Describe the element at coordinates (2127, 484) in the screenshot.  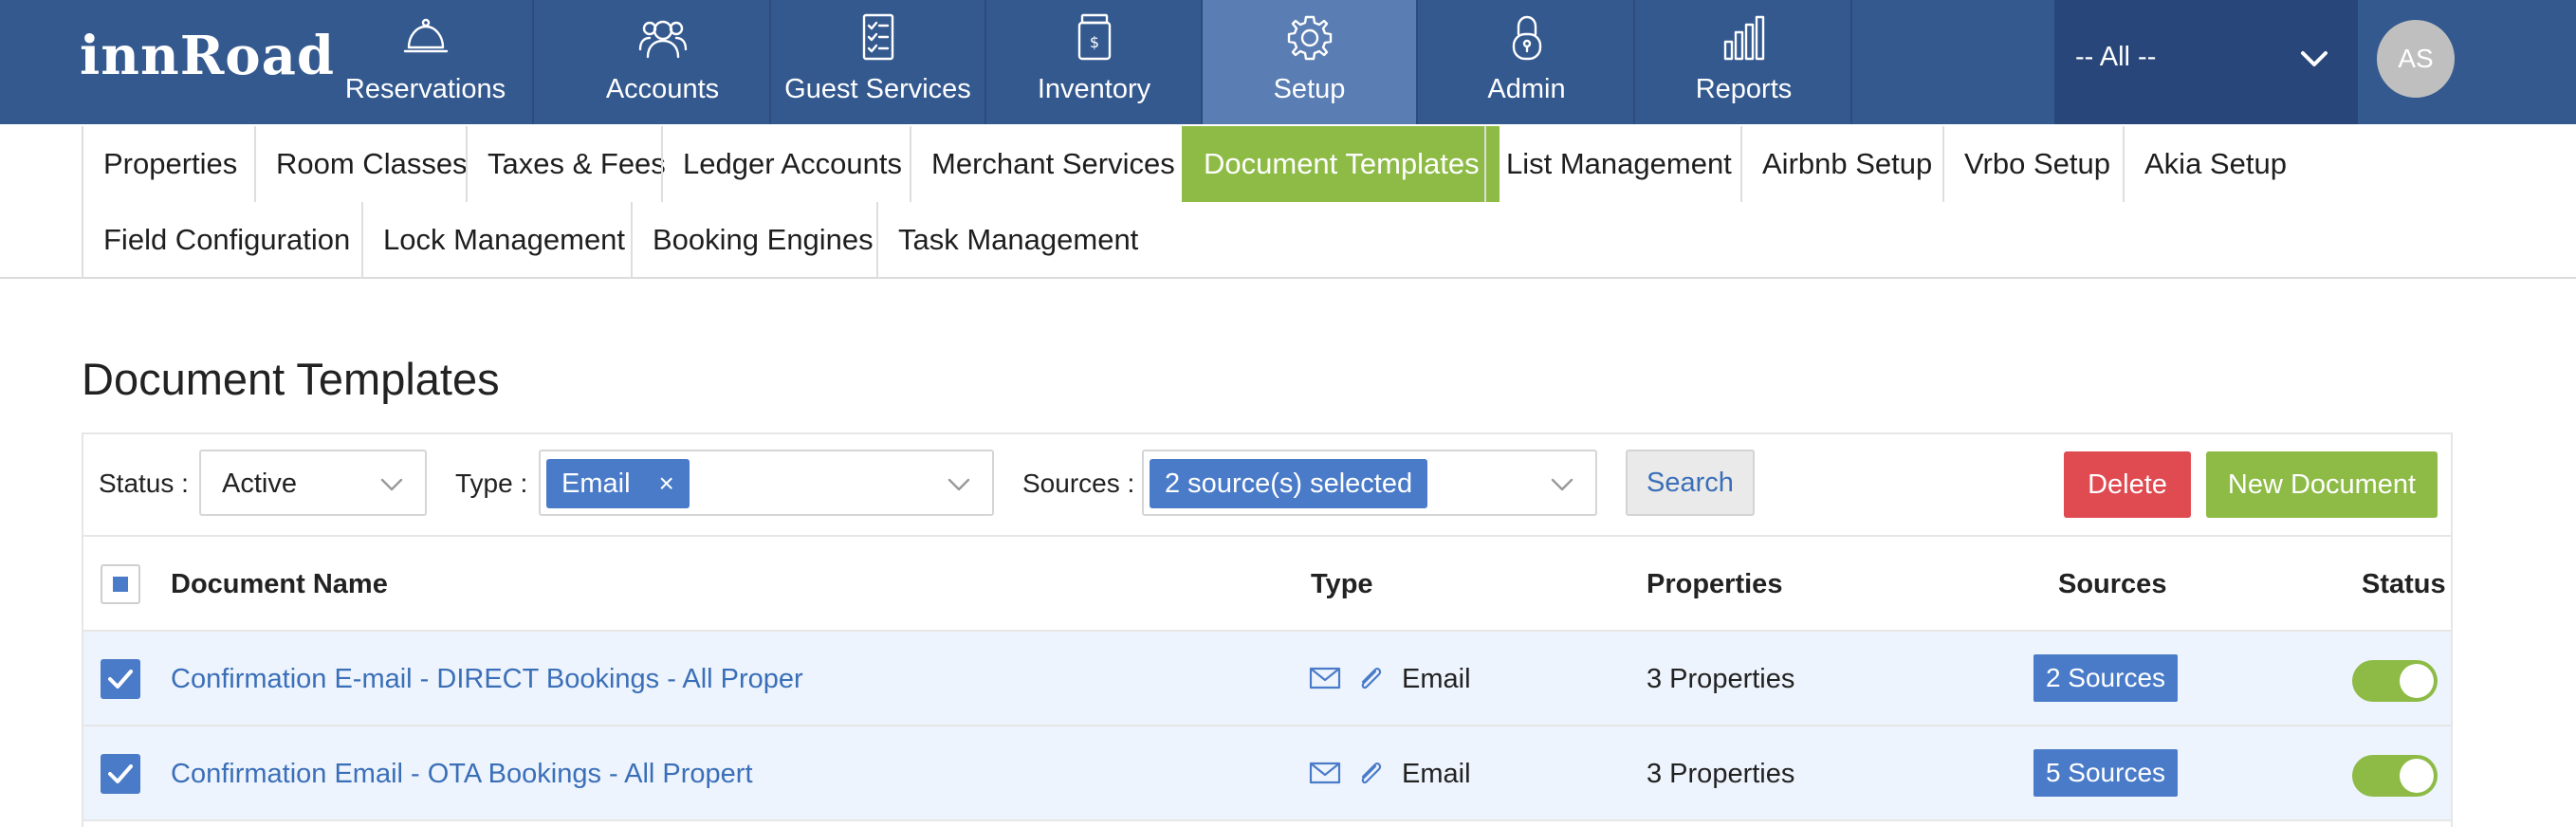
I see `delete-button: Delete` at that location.